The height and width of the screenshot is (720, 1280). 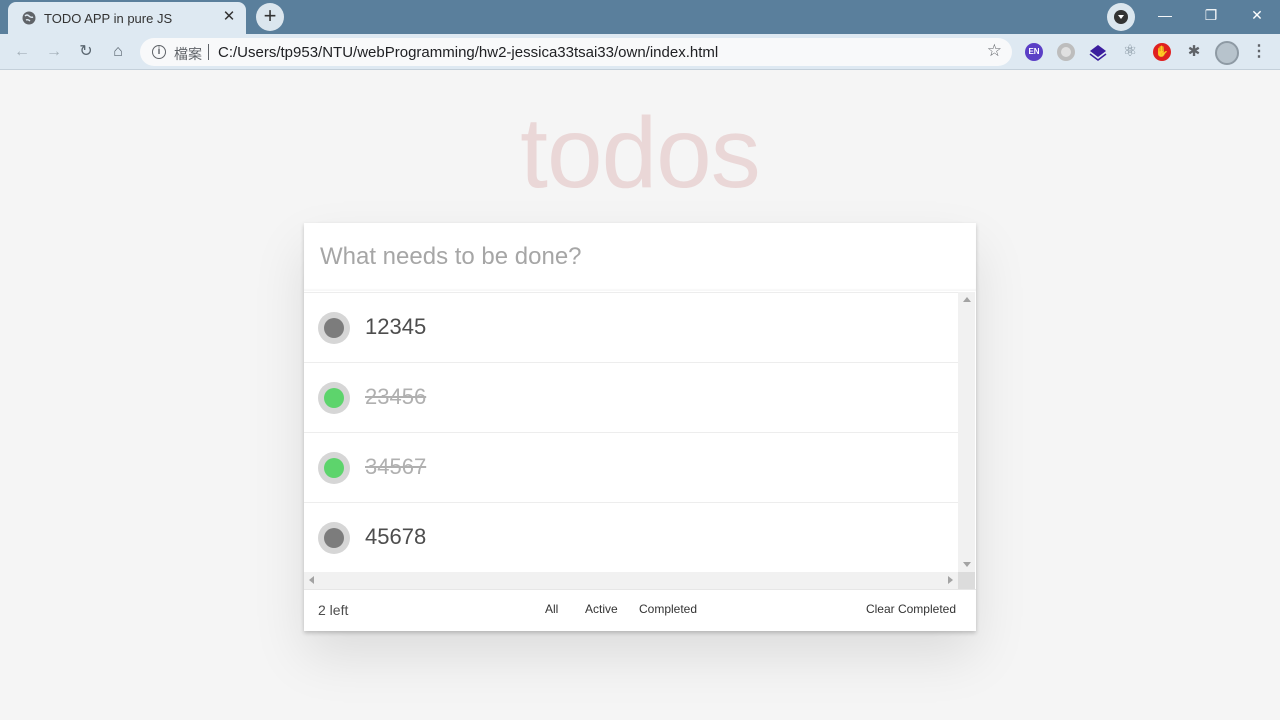 I want to click on scroll-left-icon, so click(x=311, y=580).